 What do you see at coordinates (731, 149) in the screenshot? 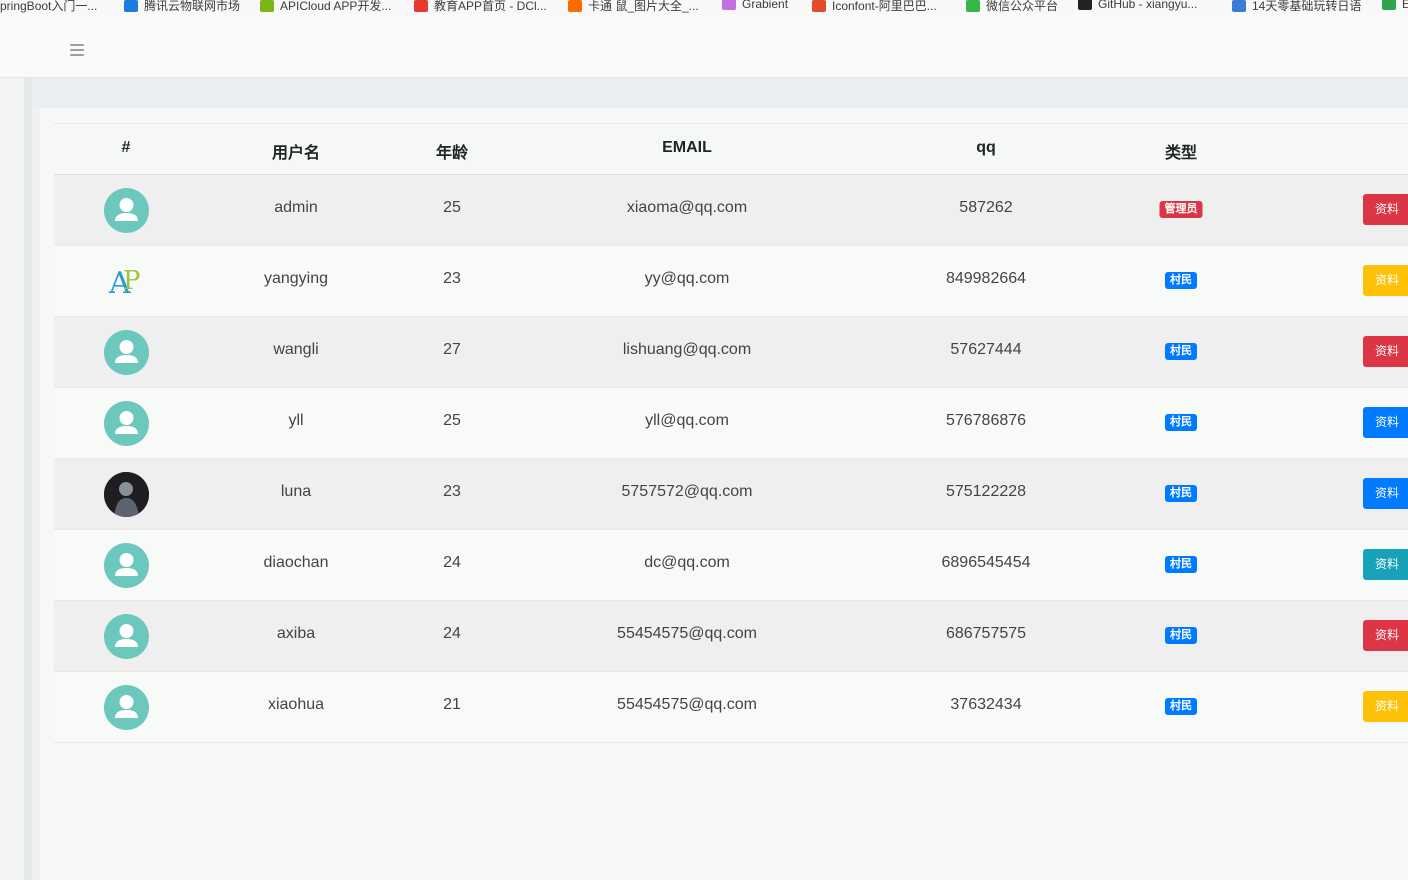
I see `table-header: # 用户名 年龄 EMAIL qq 类型` at bounding box center [731, 149].